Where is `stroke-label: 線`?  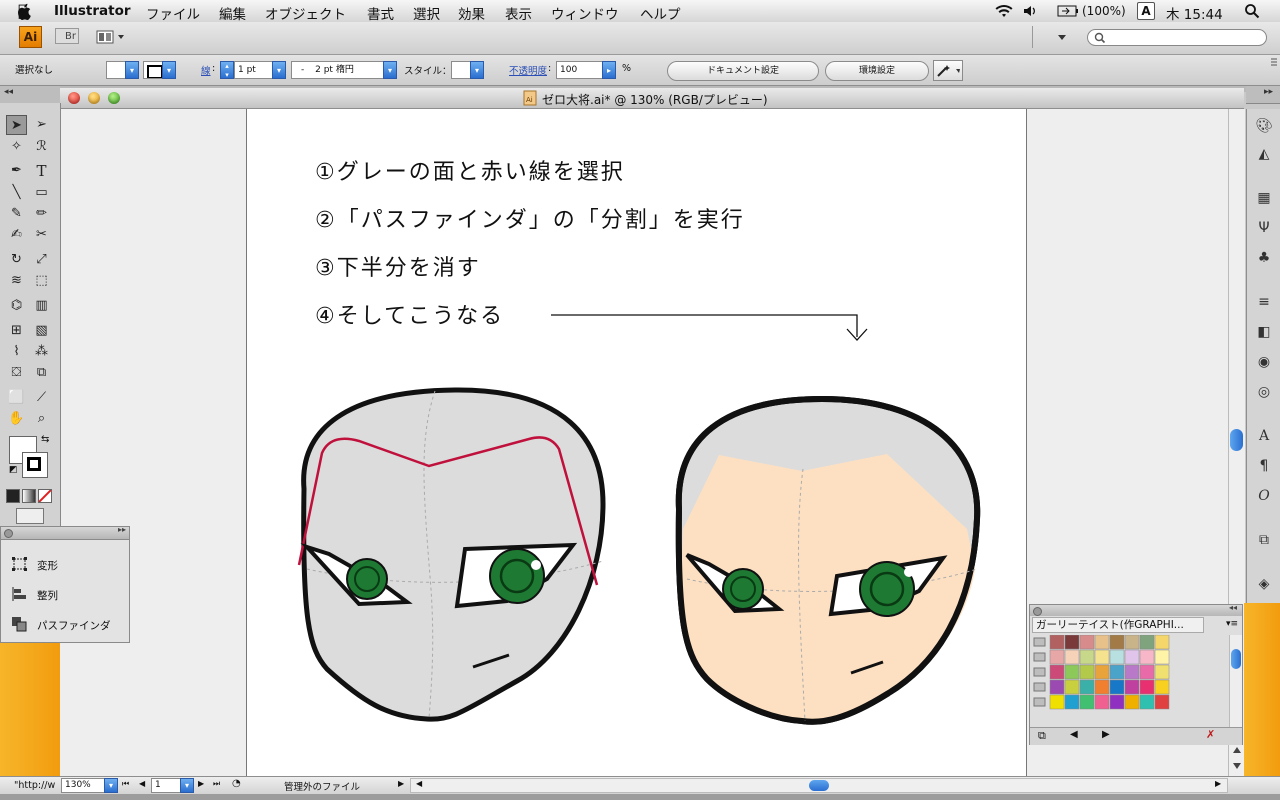
stroke-label: 線 is located at coordinates (206, 70).